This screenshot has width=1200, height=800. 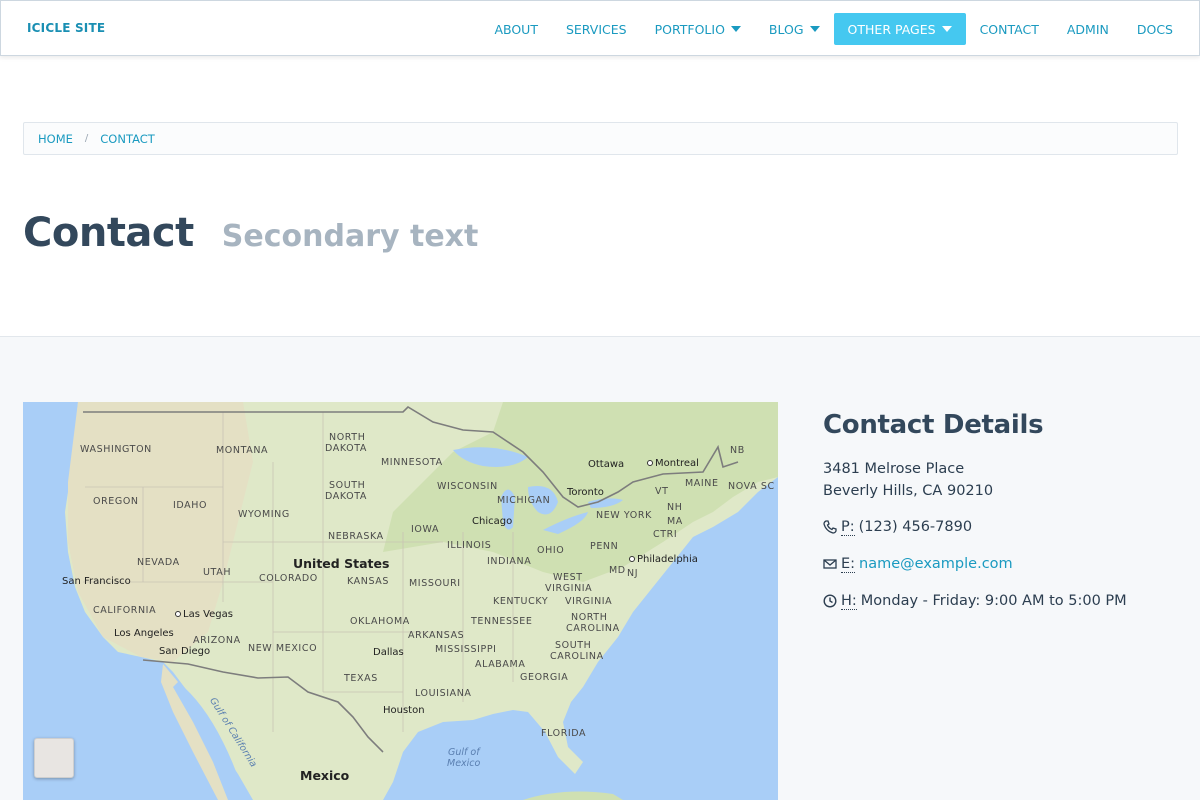 I want to click on nav-services: SERVICES, so click(x=596, y=29).